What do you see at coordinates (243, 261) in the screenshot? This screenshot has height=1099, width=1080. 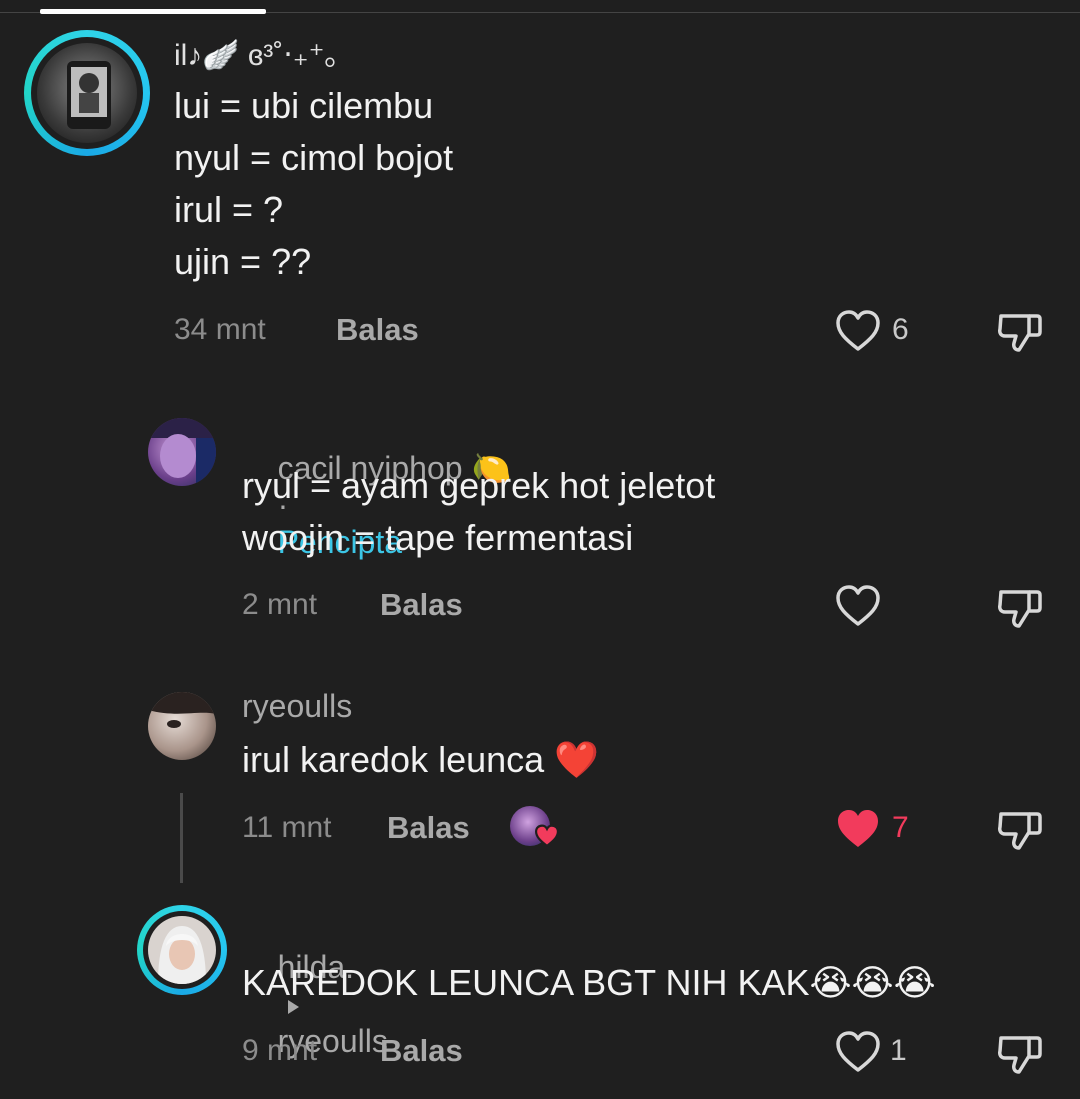 I see `comment-line: ujin = ??` at bounding box center [243, 261].